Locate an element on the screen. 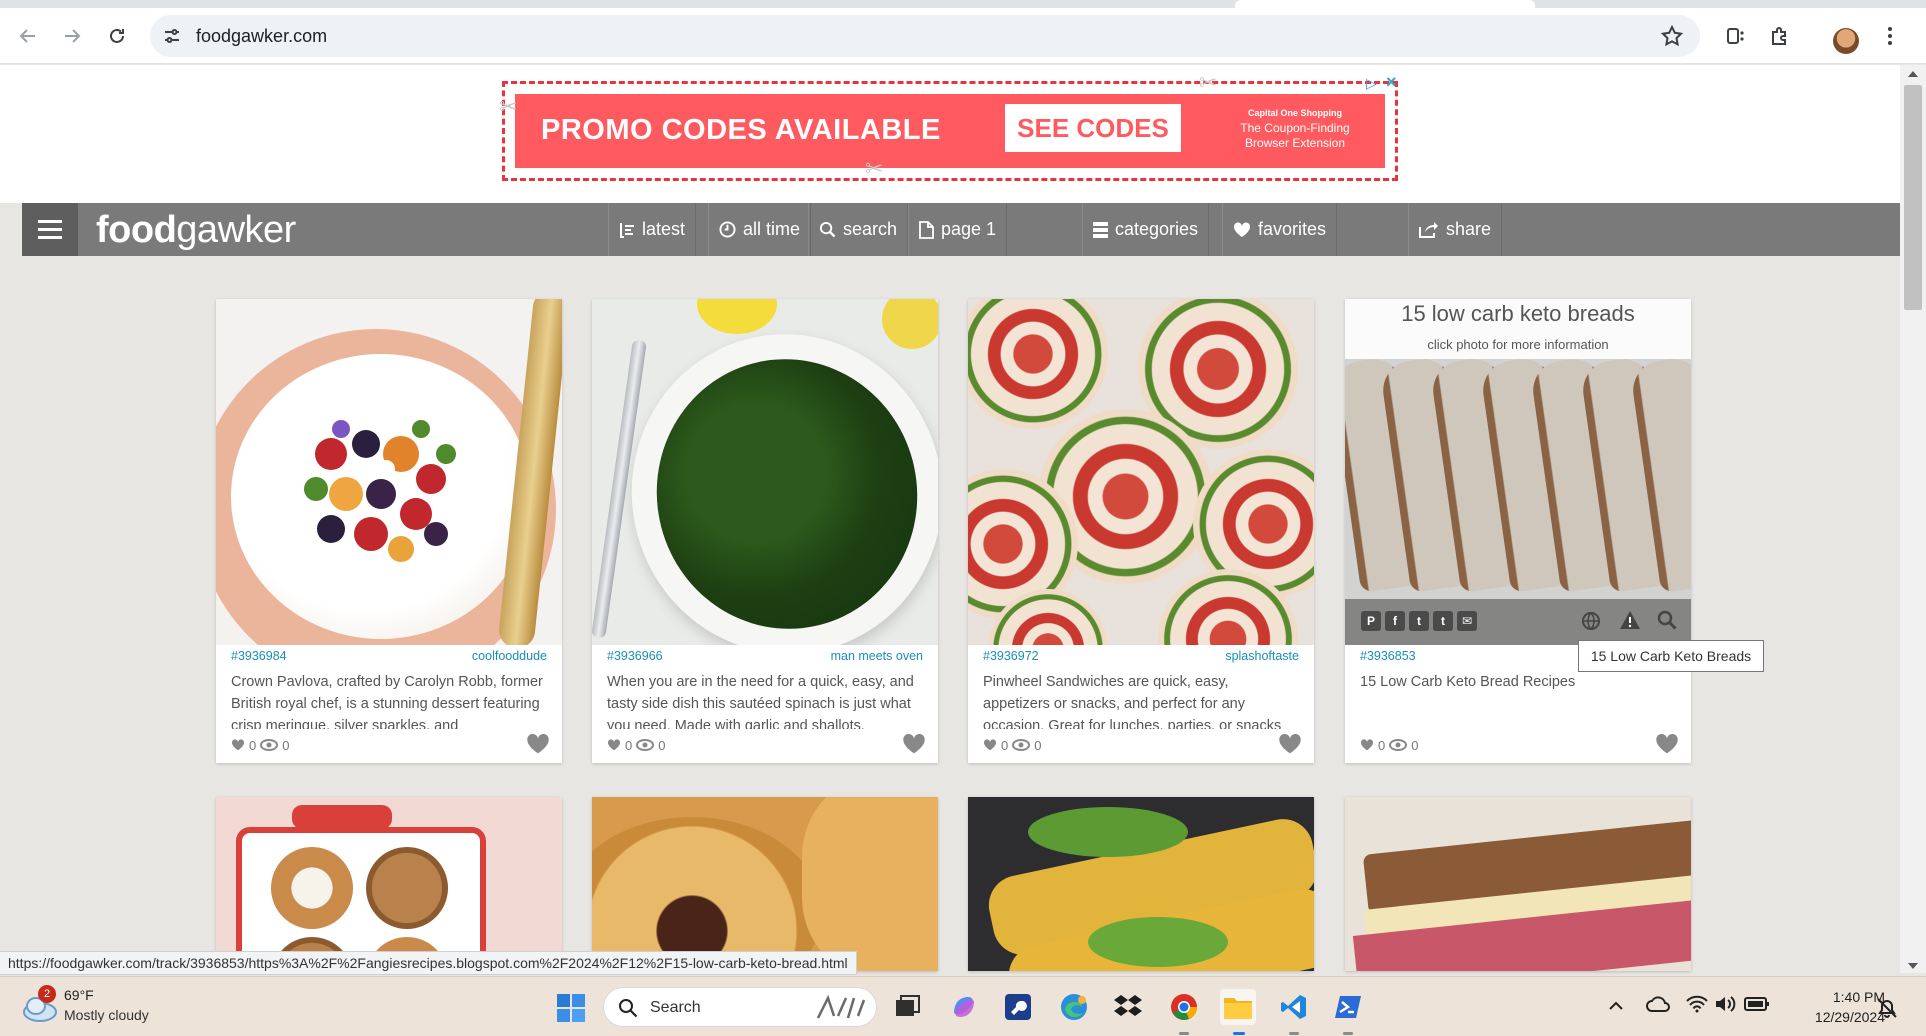  clock-date: 12/29/2024 is located at coordinates (1835, 1017).